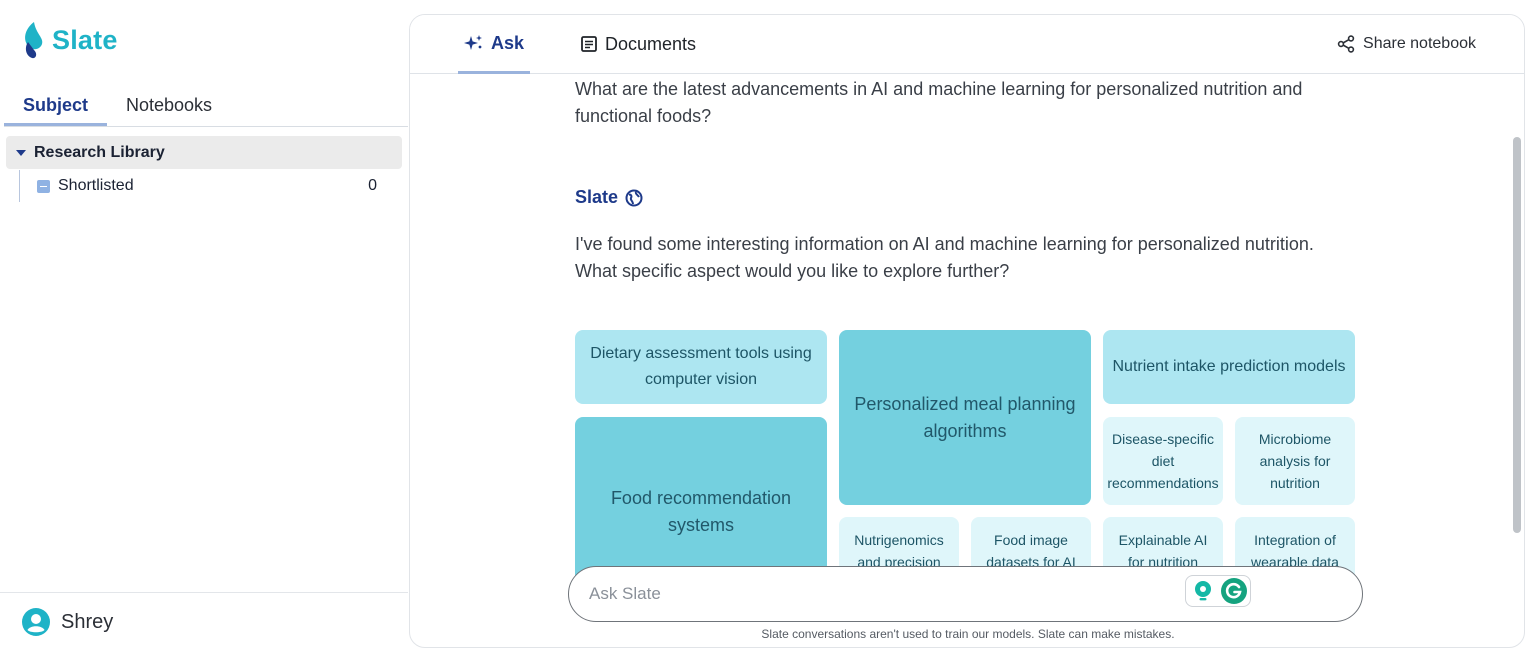  What do you see at coordinates (597, 197) in the screenshot?
I see `responder-name: Slate` at bounding box center [597, 197].